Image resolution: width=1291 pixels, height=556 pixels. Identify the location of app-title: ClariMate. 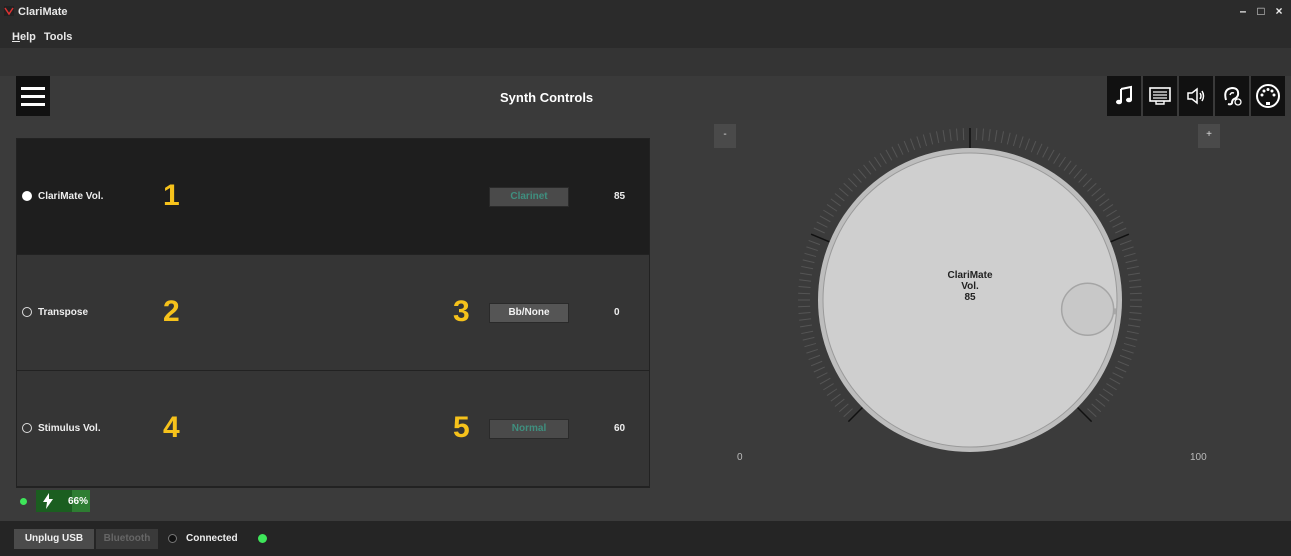
(43, 12).